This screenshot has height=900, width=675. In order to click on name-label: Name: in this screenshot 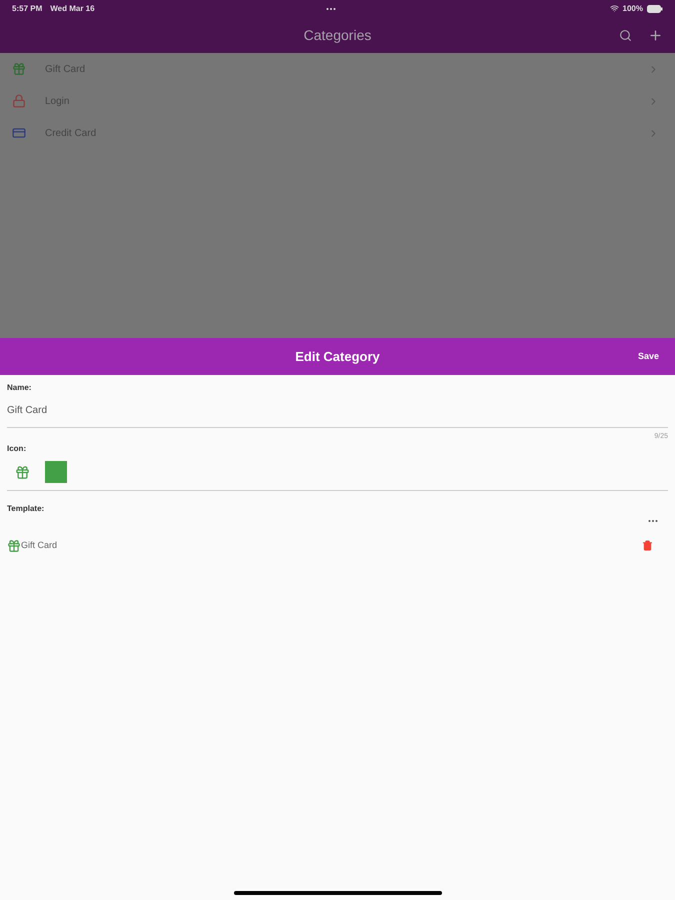, I will do `click(19, 388)`.